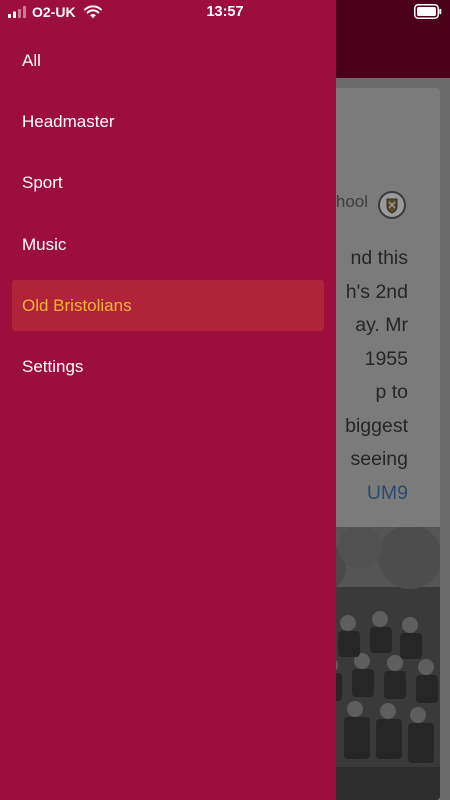 This screenshot has height=800, width=450. What do you see at coordinates (428, 11) in the screenshot?
I see `battery-icon` at bounding box center [428, 11].